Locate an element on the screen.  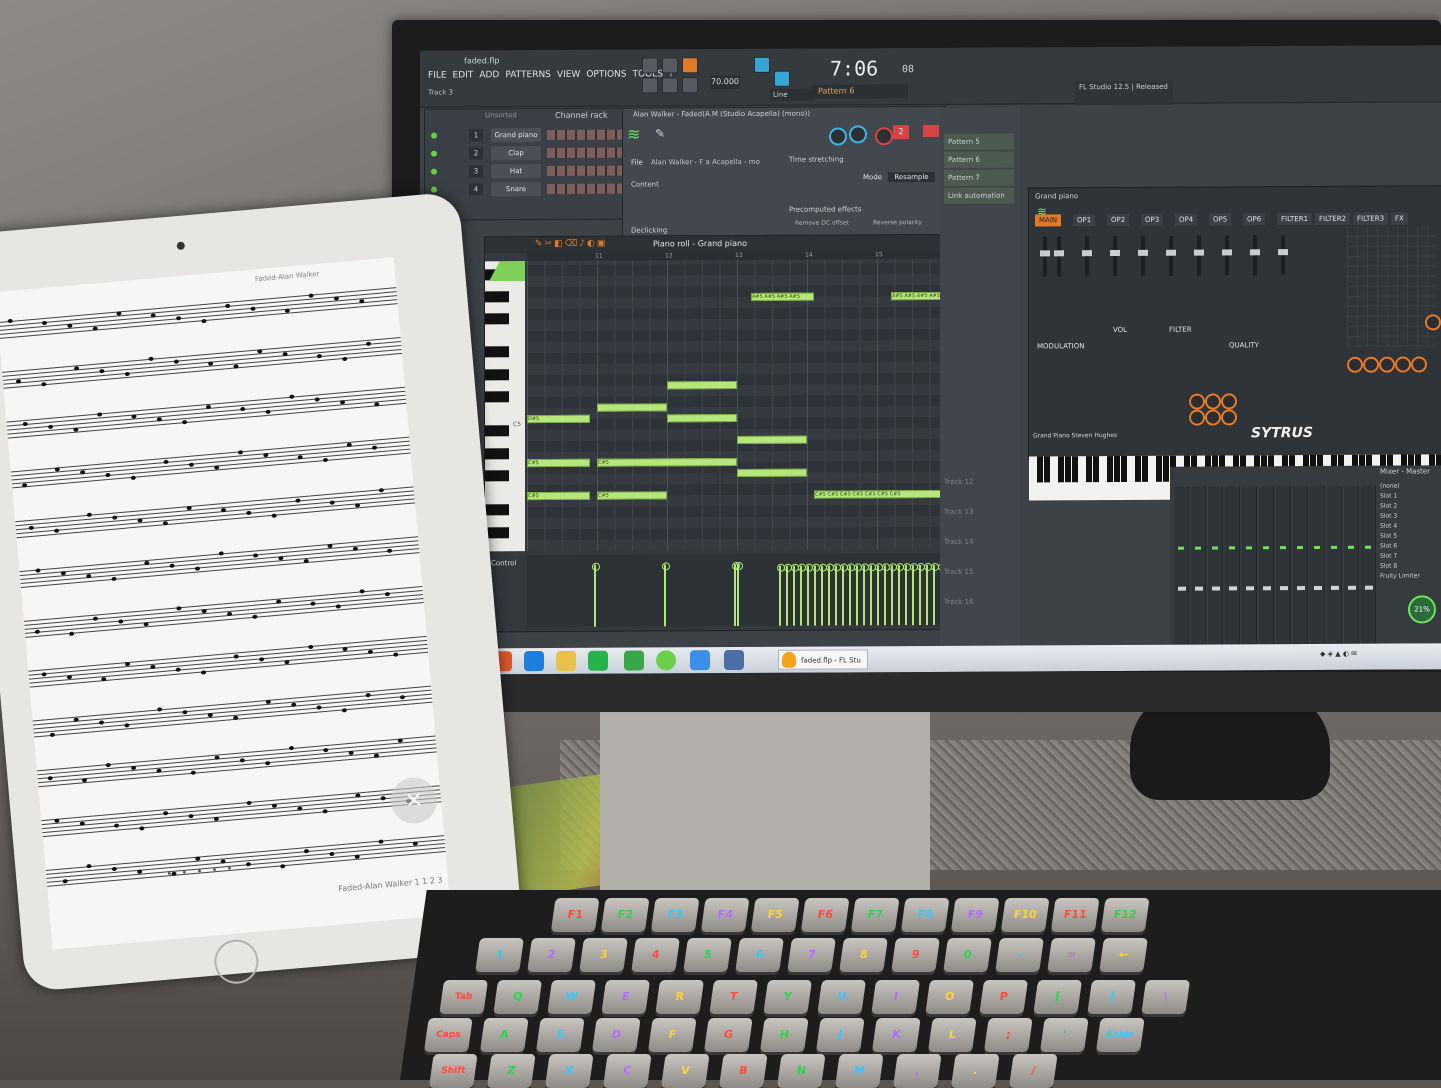
key-9: 9 is located at coordinates (915, 955).